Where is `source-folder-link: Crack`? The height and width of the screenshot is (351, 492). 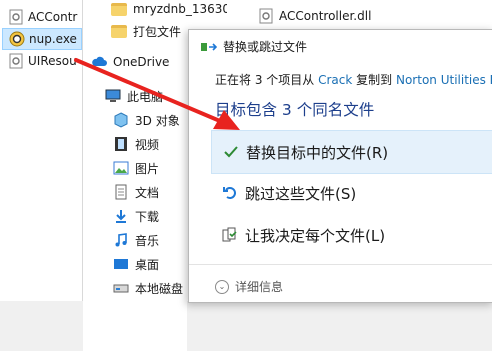
source-folder-link: Crack is located at coordinates (335, 80).